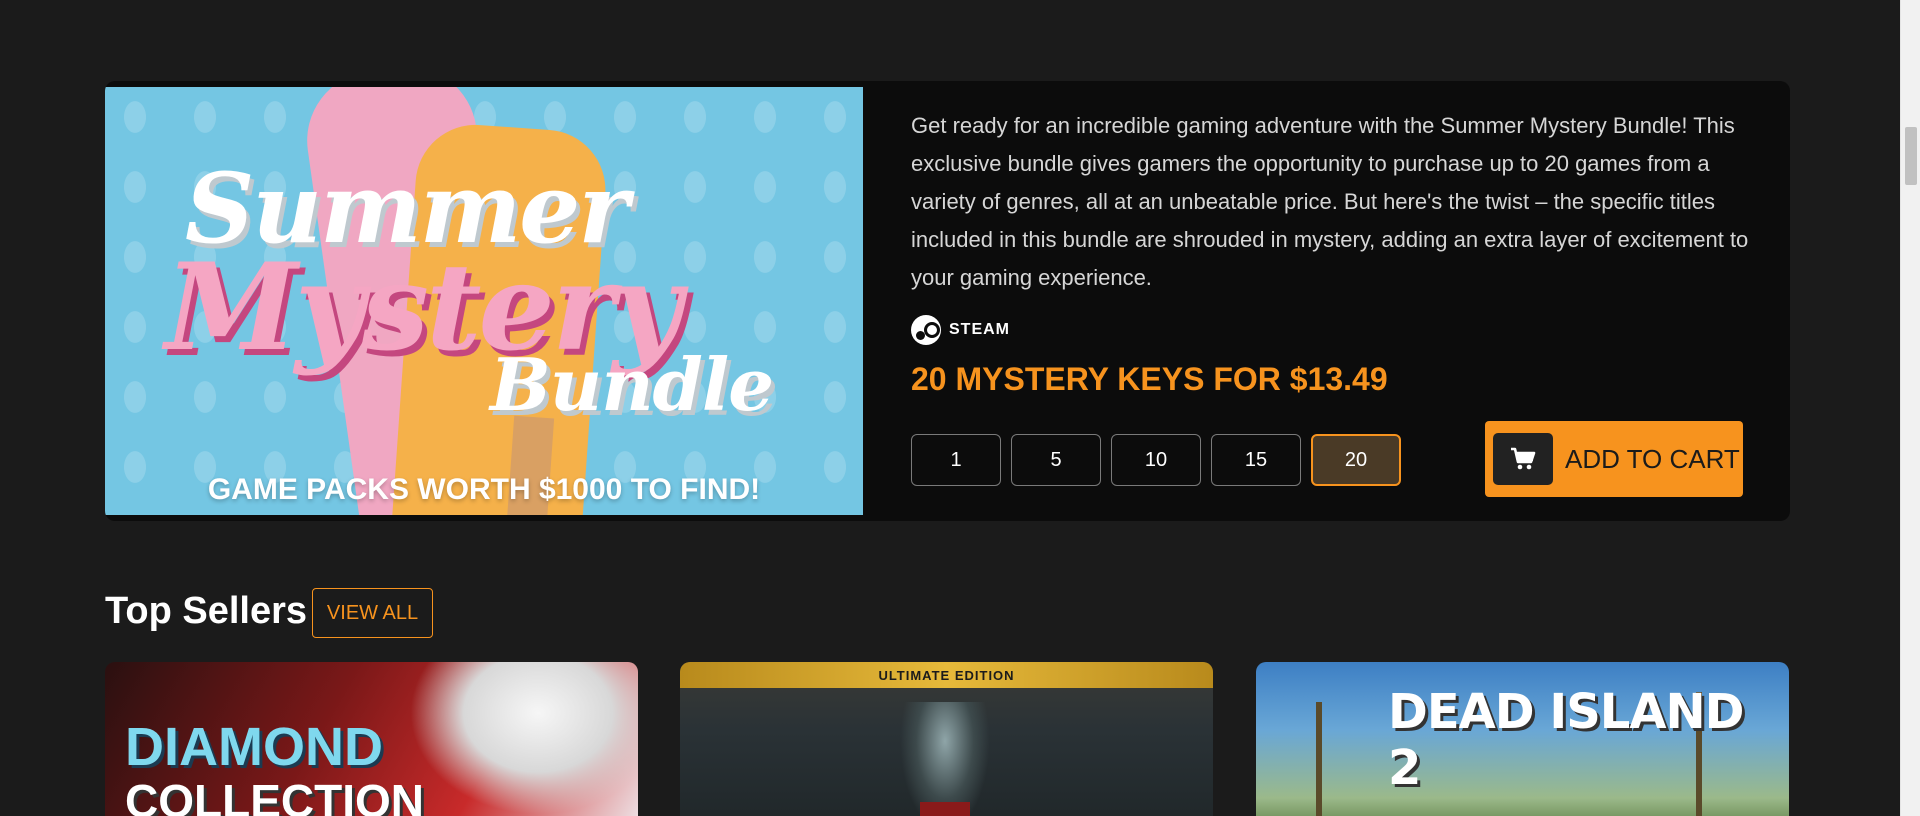  Describe the element at coordinates (946, 675) in the screenshot. I see `edition-badge: ULTIMATE EDITION` at that location.